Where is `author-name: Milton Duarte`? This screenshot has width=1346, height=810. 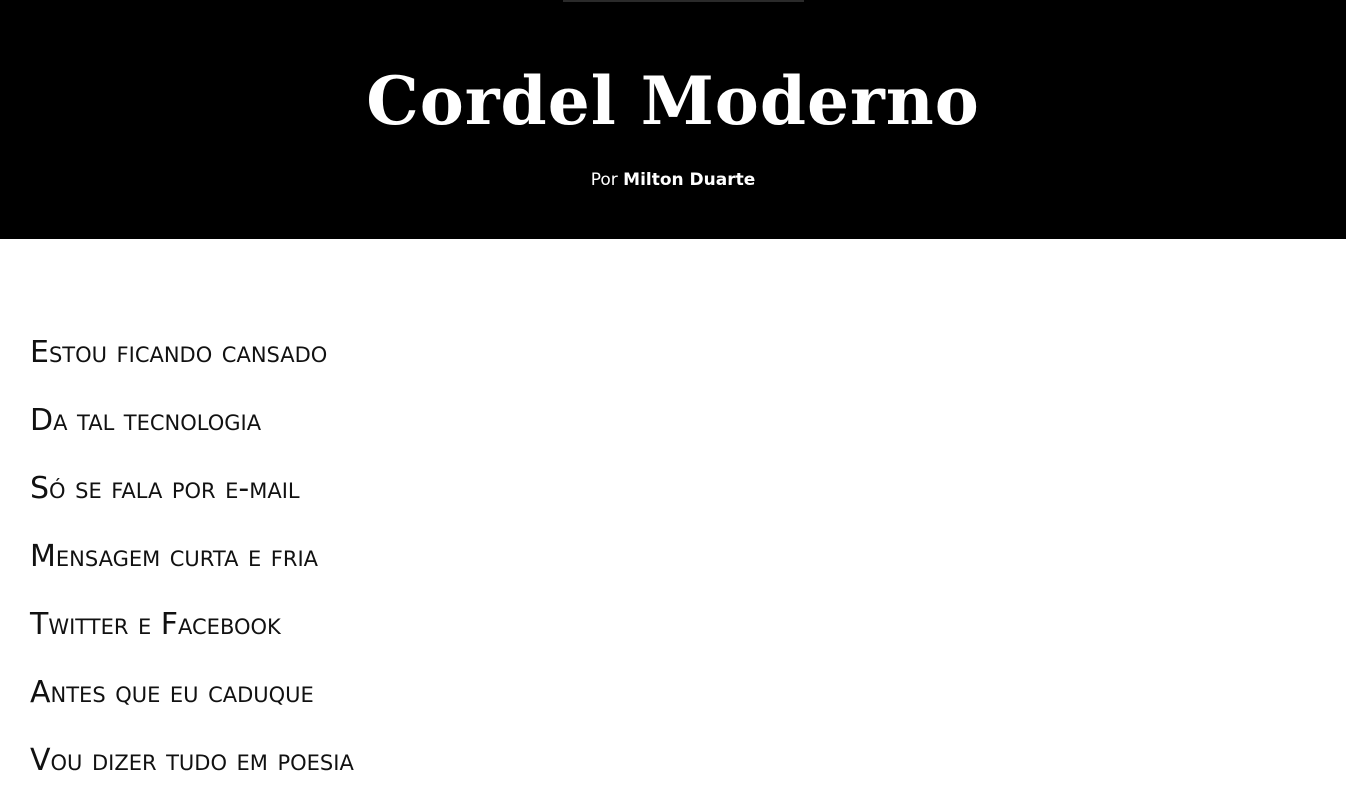 author-name: Milton Duarte is located at coordinates (689, 180).